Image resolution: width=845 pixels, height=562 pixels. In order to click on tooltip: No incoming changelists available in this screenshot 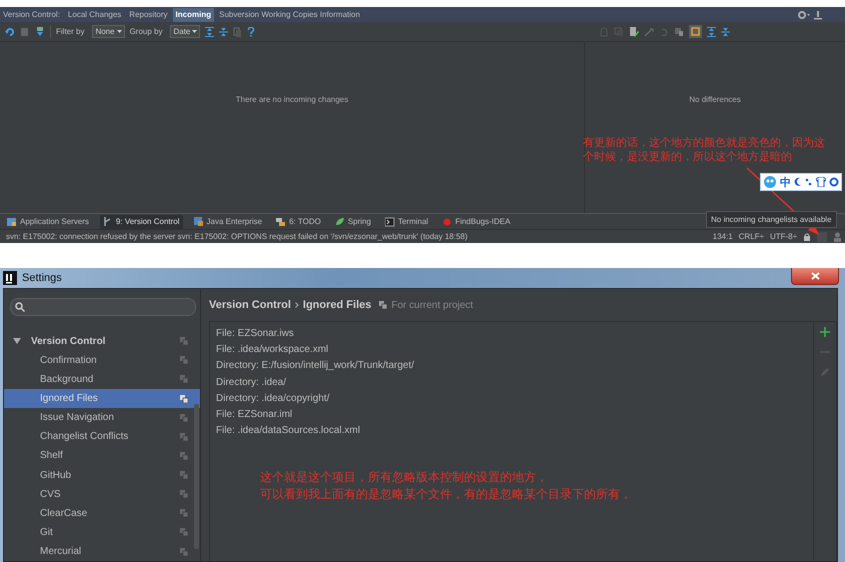, I will do `click(771, 219)`.